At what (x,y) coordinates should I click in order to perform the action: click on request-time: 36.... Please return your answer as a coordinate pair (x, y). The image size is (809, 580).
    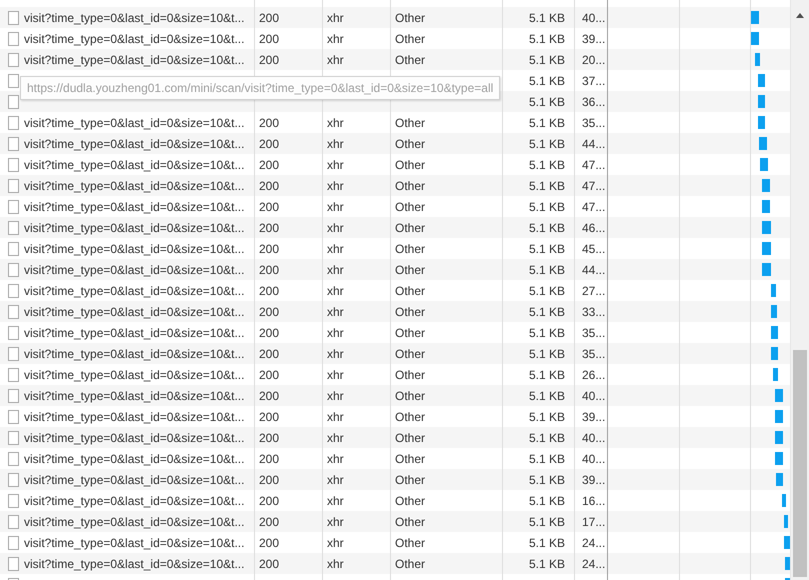
    Looking at the image, I should click on (594, 101).